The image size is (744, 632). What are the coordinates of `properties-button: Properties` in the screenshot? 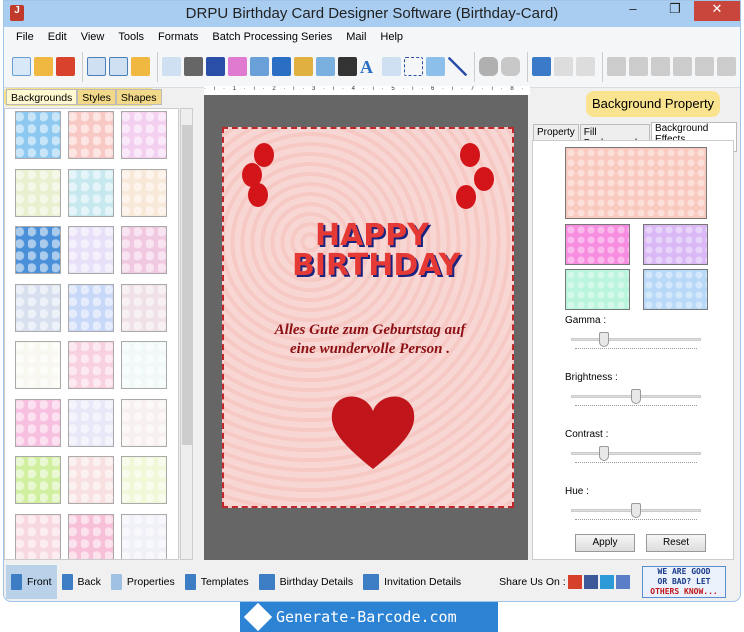 It's located at (143, 582).